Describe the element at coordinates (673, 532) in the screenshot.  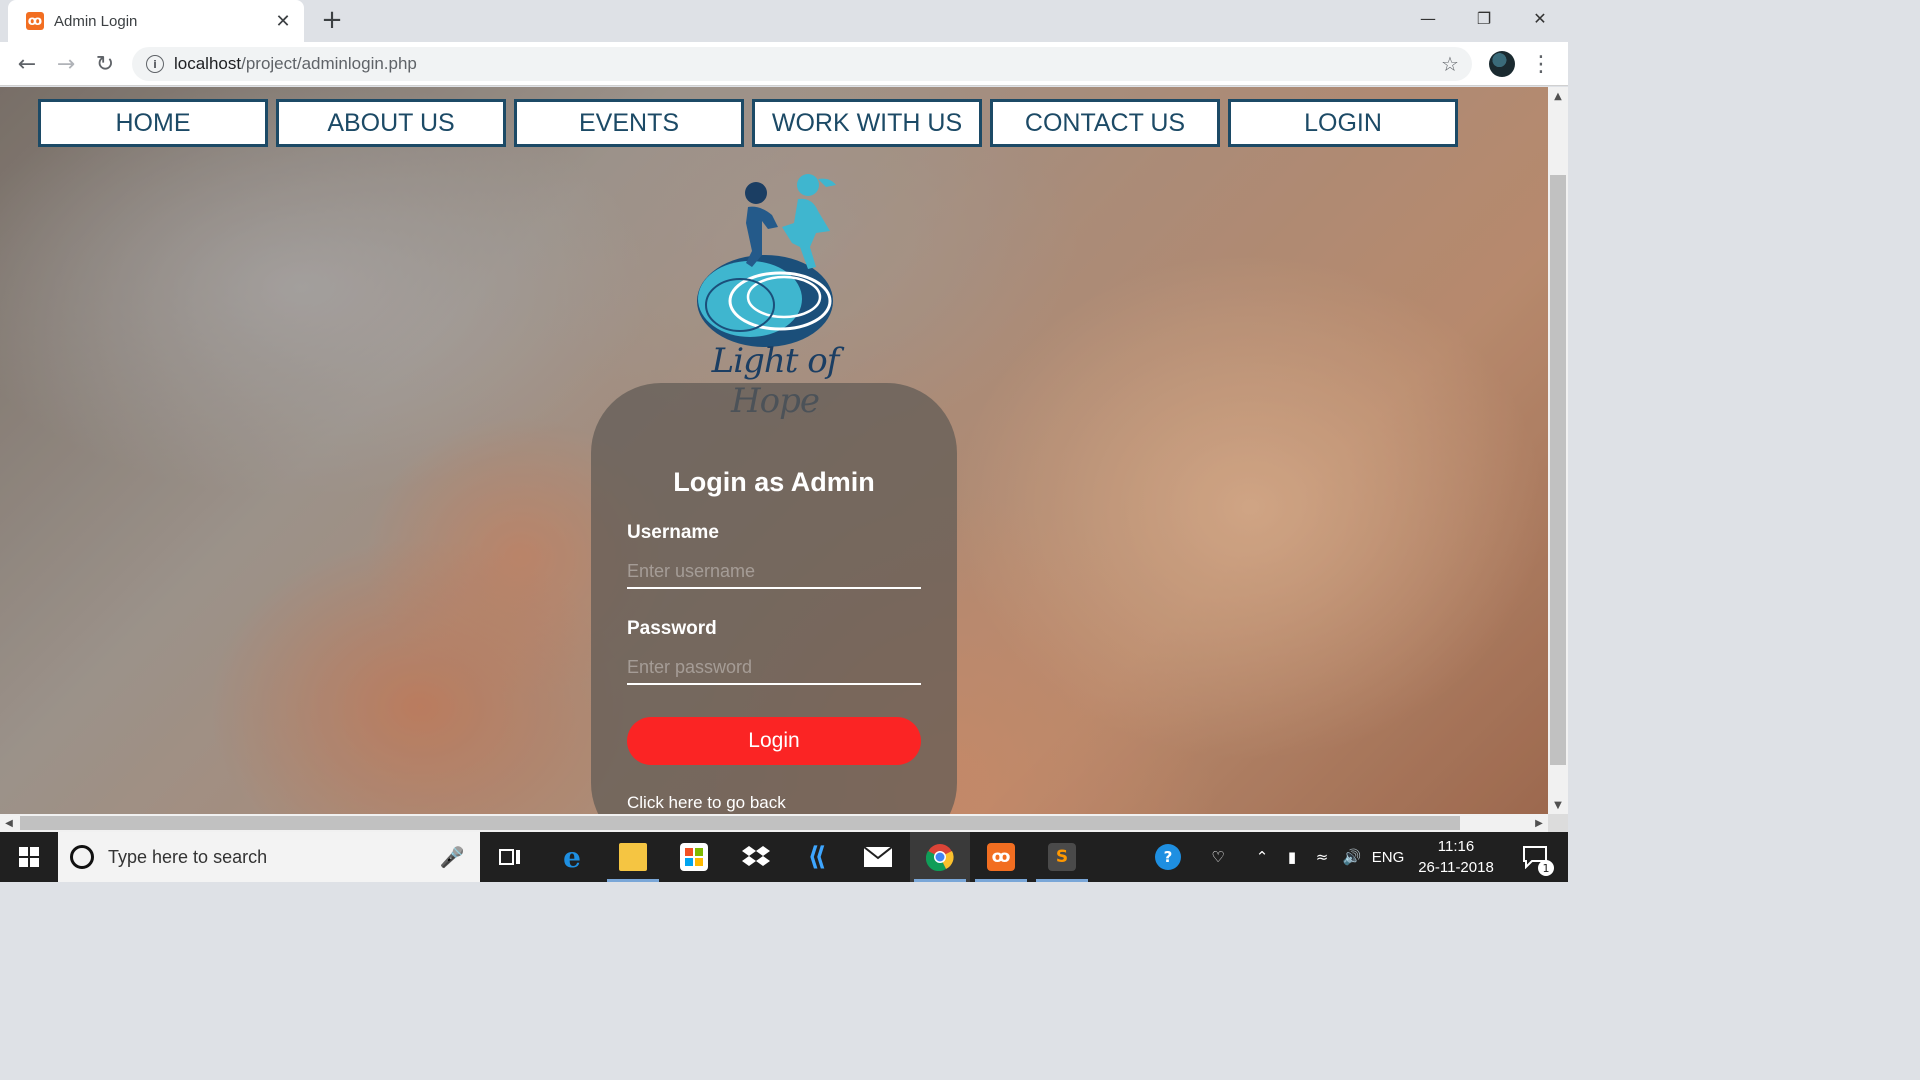
I see `username-label: Username` at that location.